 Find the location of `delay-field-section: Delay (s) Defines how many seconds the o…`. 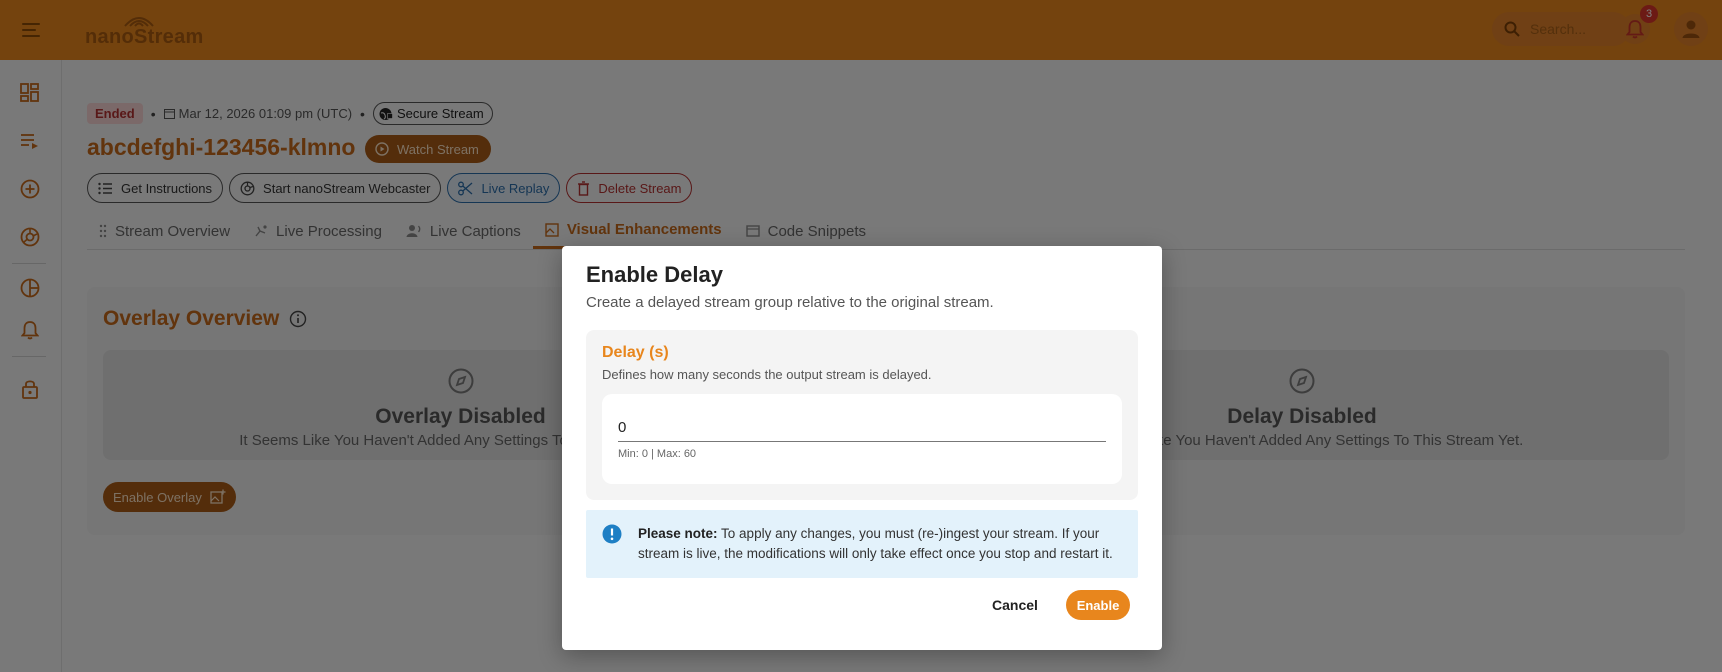

delay-field-section: Delay (s) Defines how many seconds the o… is located at coordinates (862, 415).